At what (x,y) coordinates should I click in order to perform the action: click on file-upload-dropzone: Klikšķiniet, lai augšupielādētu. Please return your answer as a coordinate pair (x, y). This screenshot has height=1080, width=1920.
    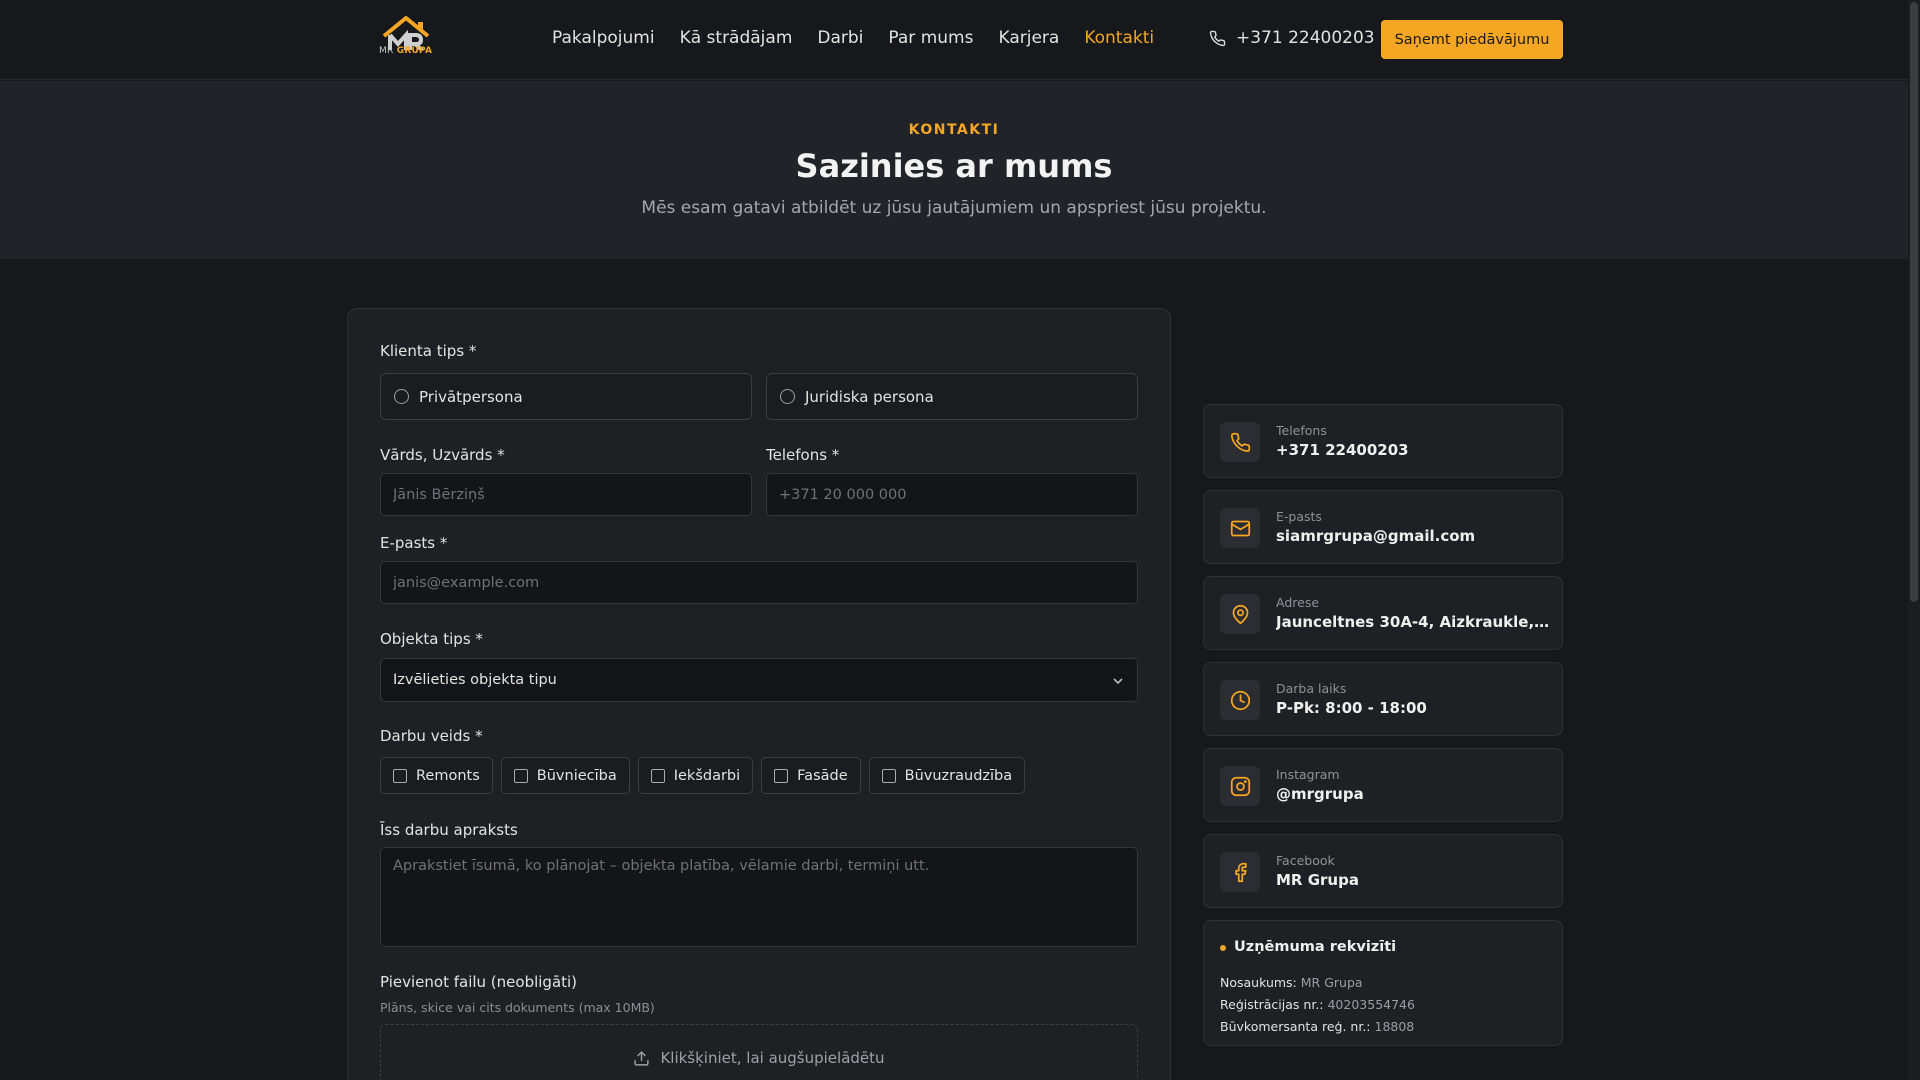
    Looking at the image, I should click on (759, 1052).